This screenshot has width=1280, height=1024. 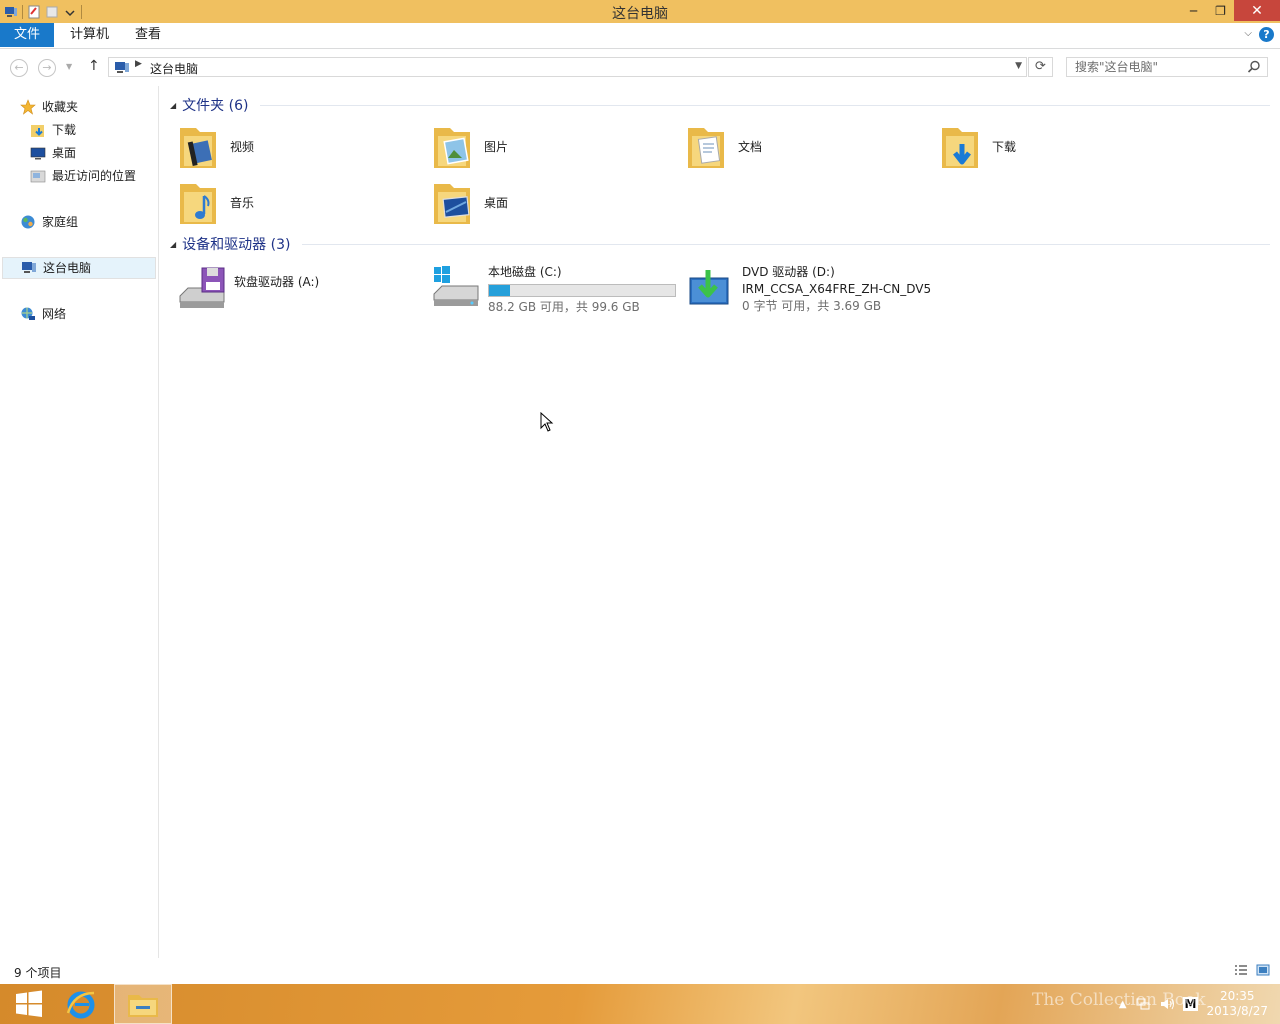 I want to click on refresh-button: ⟳, so click(x=1040, y=67).